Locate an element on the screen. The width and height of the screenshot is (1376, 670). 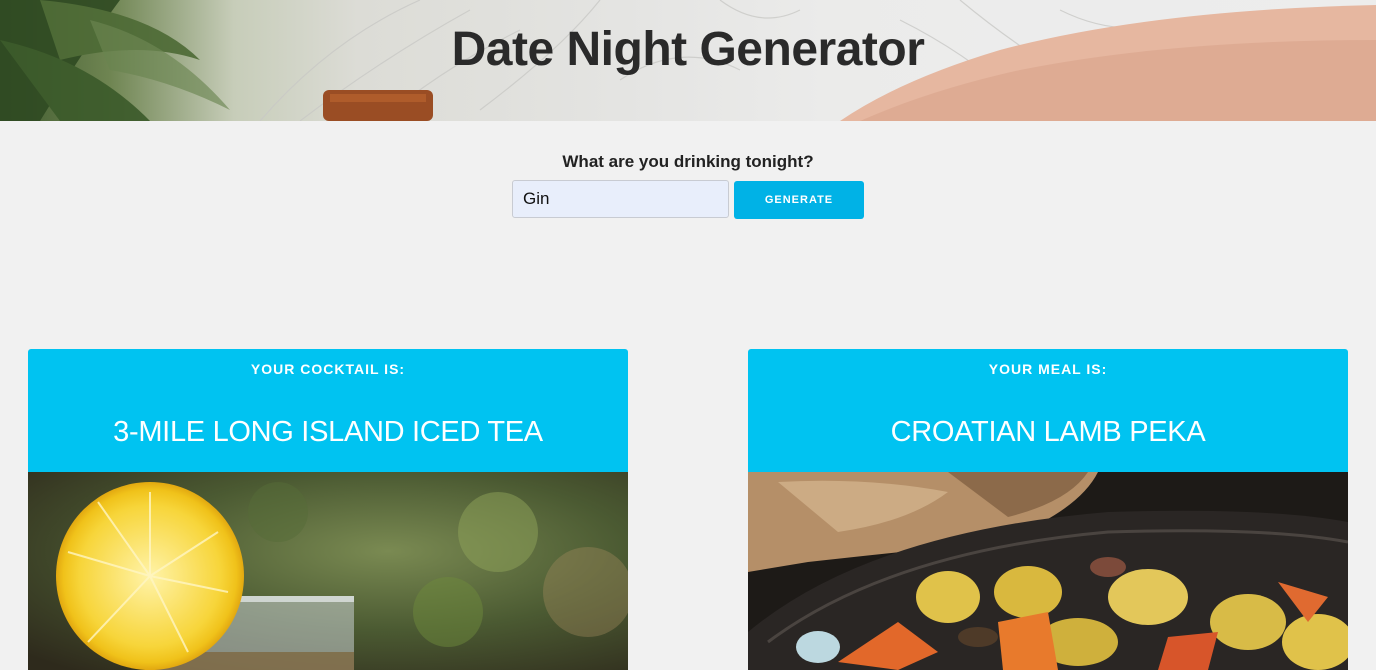
meal-card-header: YOUR MEAL IS: CROATIAN LAMB PEKA is located at coordinates (1048, 410).